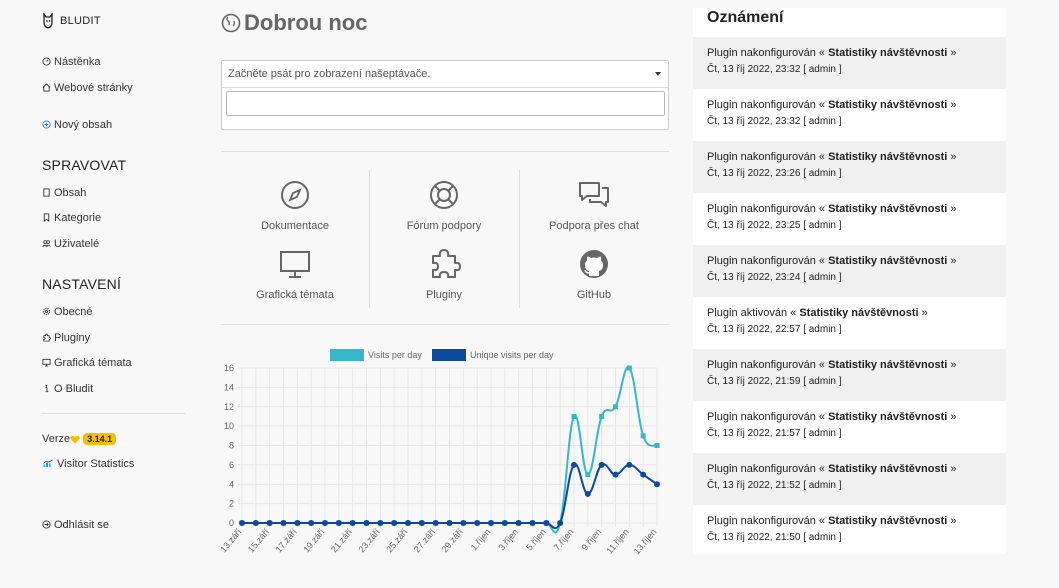 The width and height of the screenshot is (1059, 588). Describe the element at coordinates (93, 363) in the screenshot. I see `sidebar-item-label: Grafická témata` at that location.